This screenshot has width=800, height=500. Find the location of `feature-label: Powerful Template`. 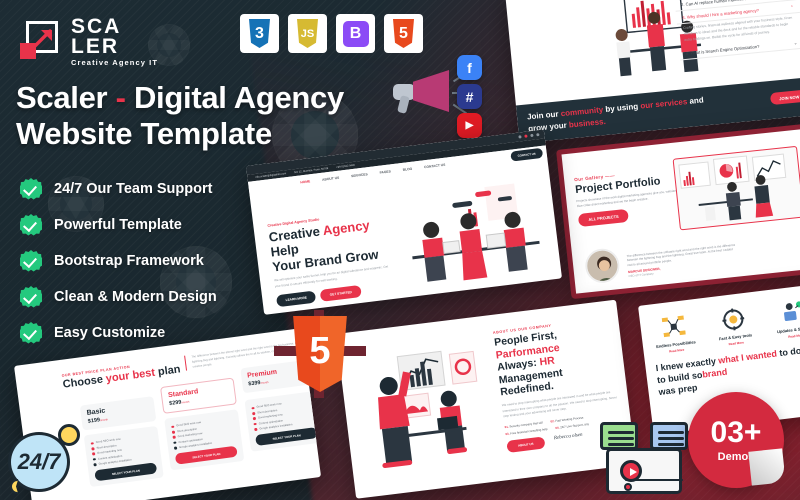

feature-label: Powerful Template is located at coordinates (118, 225).